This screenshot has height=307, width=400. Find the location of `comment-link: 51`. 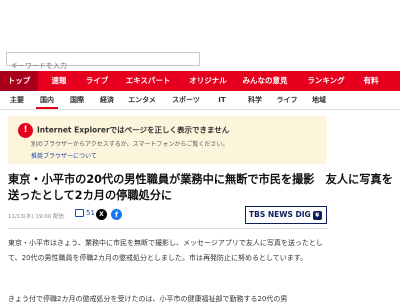

comment-link: 51 is located at coordinates (85, 213).